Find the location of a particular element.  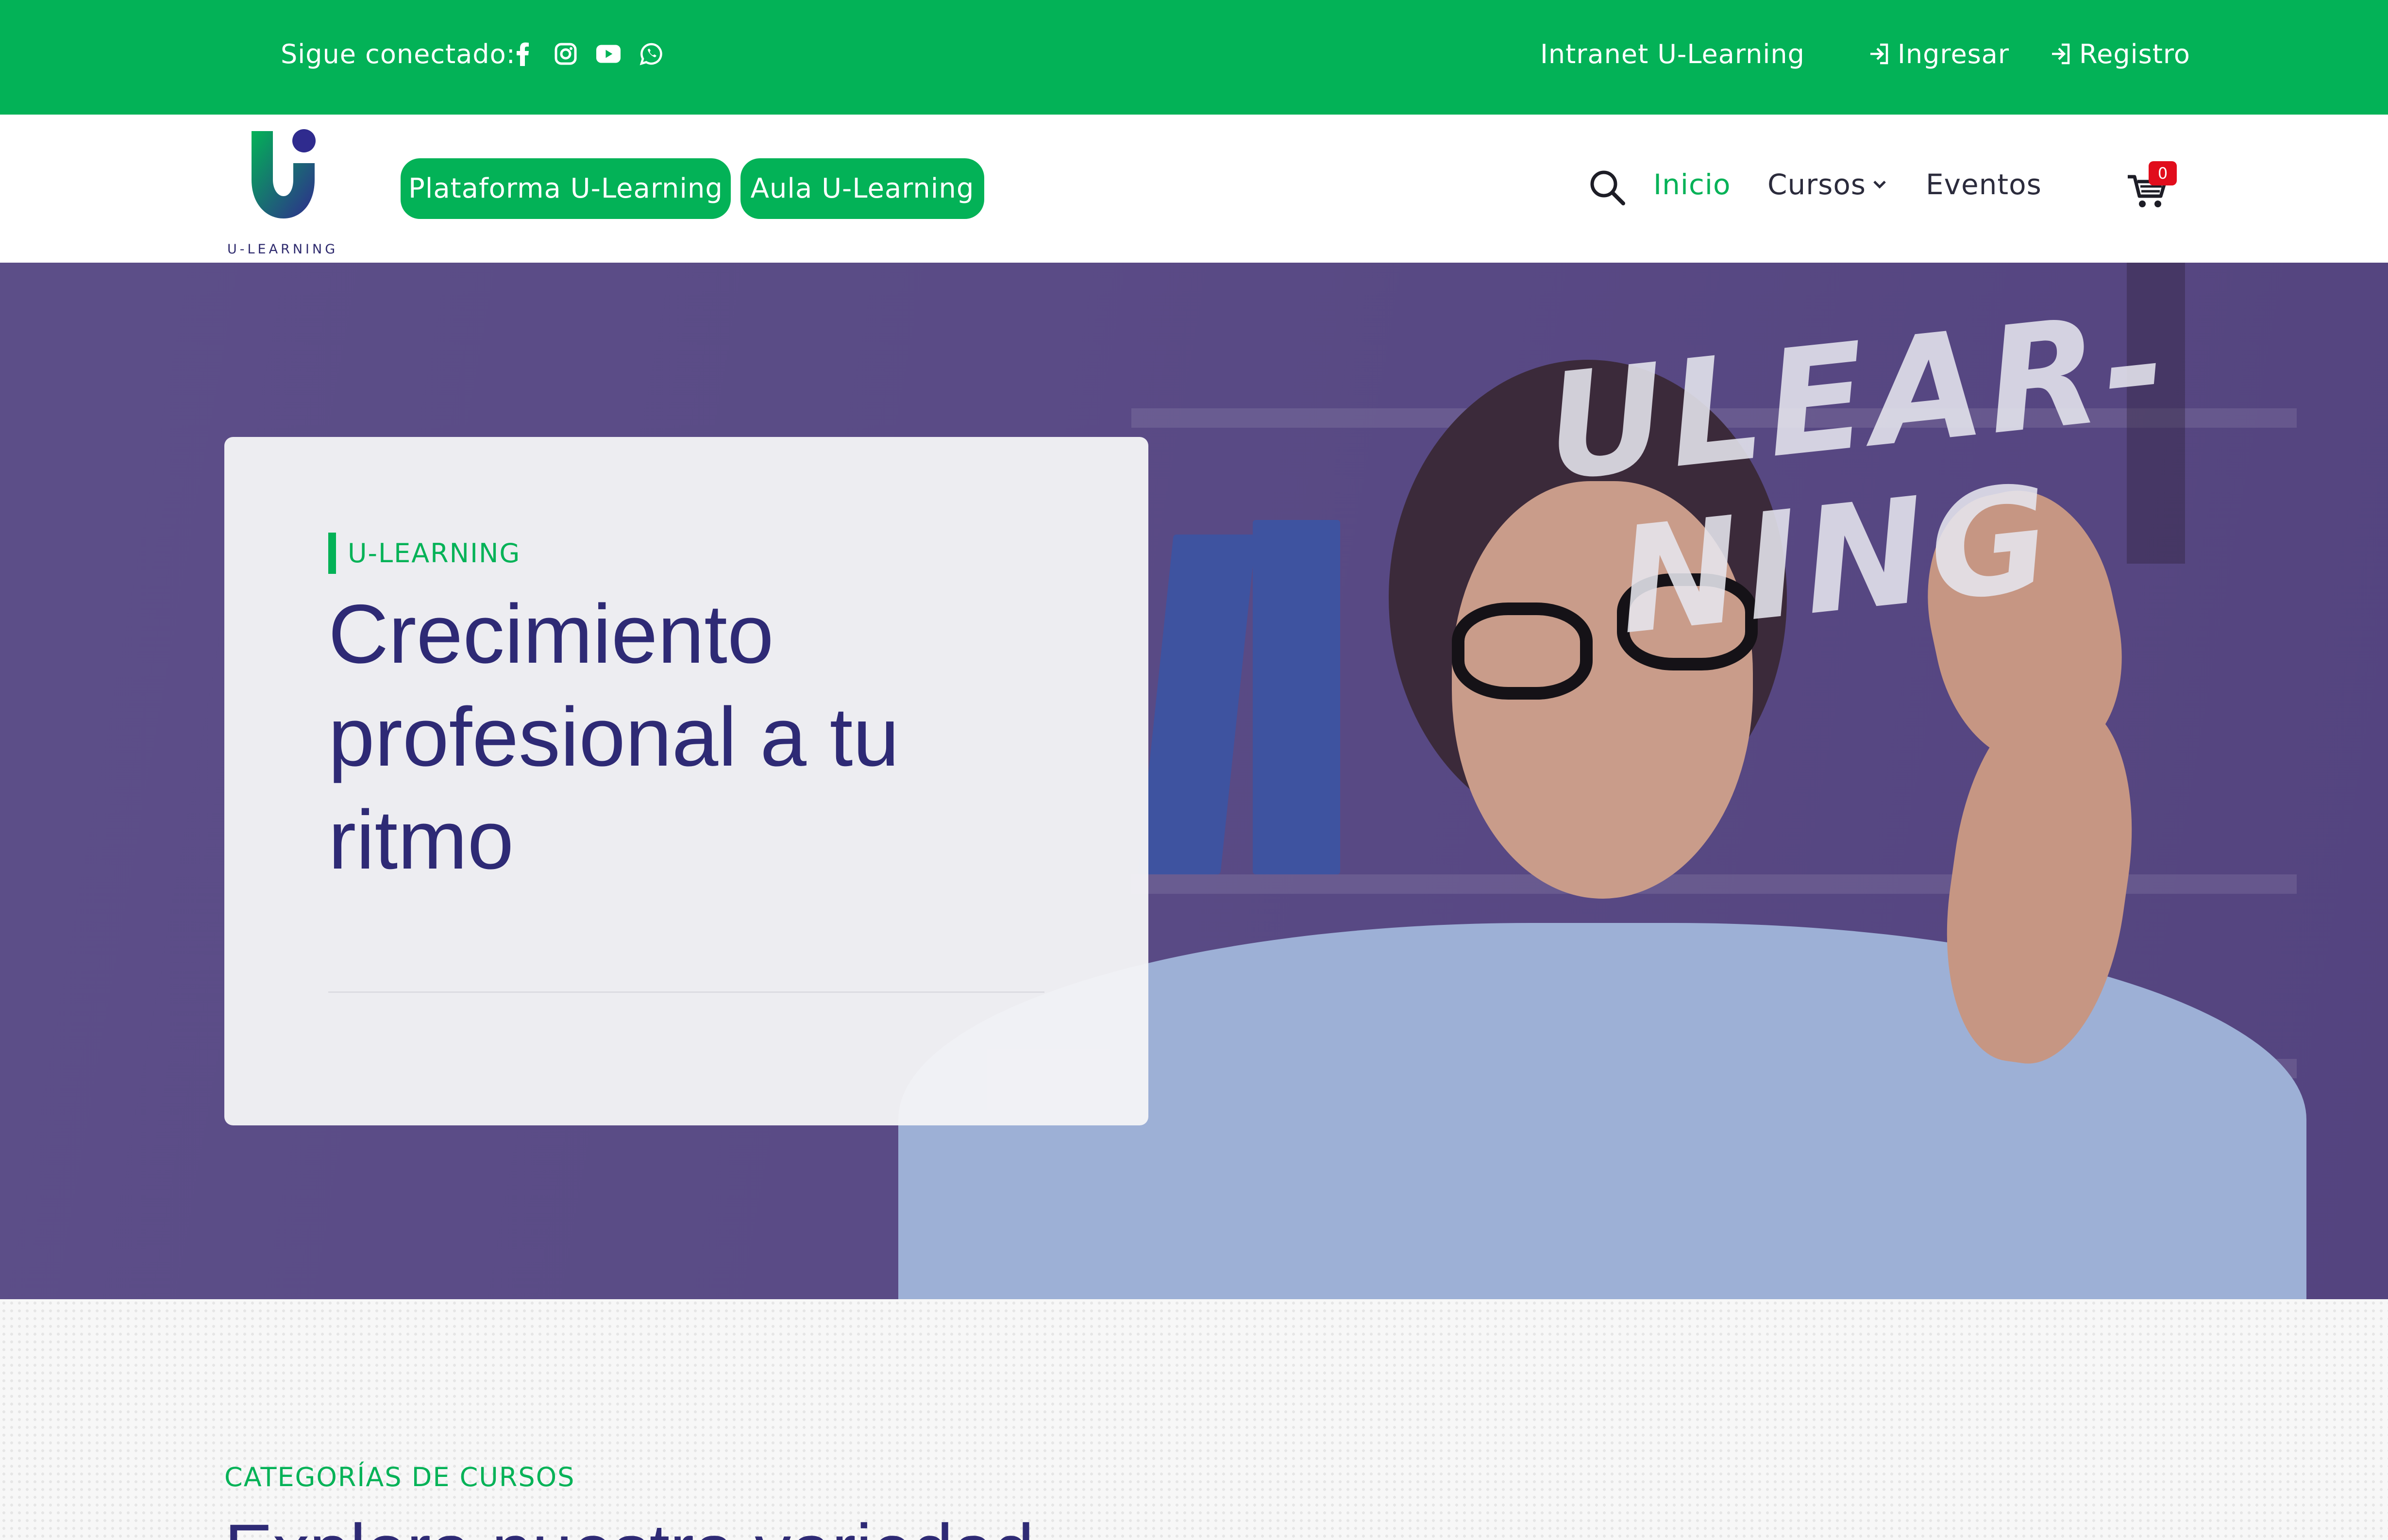

youtube-icon is located at coordinates (609, 53).